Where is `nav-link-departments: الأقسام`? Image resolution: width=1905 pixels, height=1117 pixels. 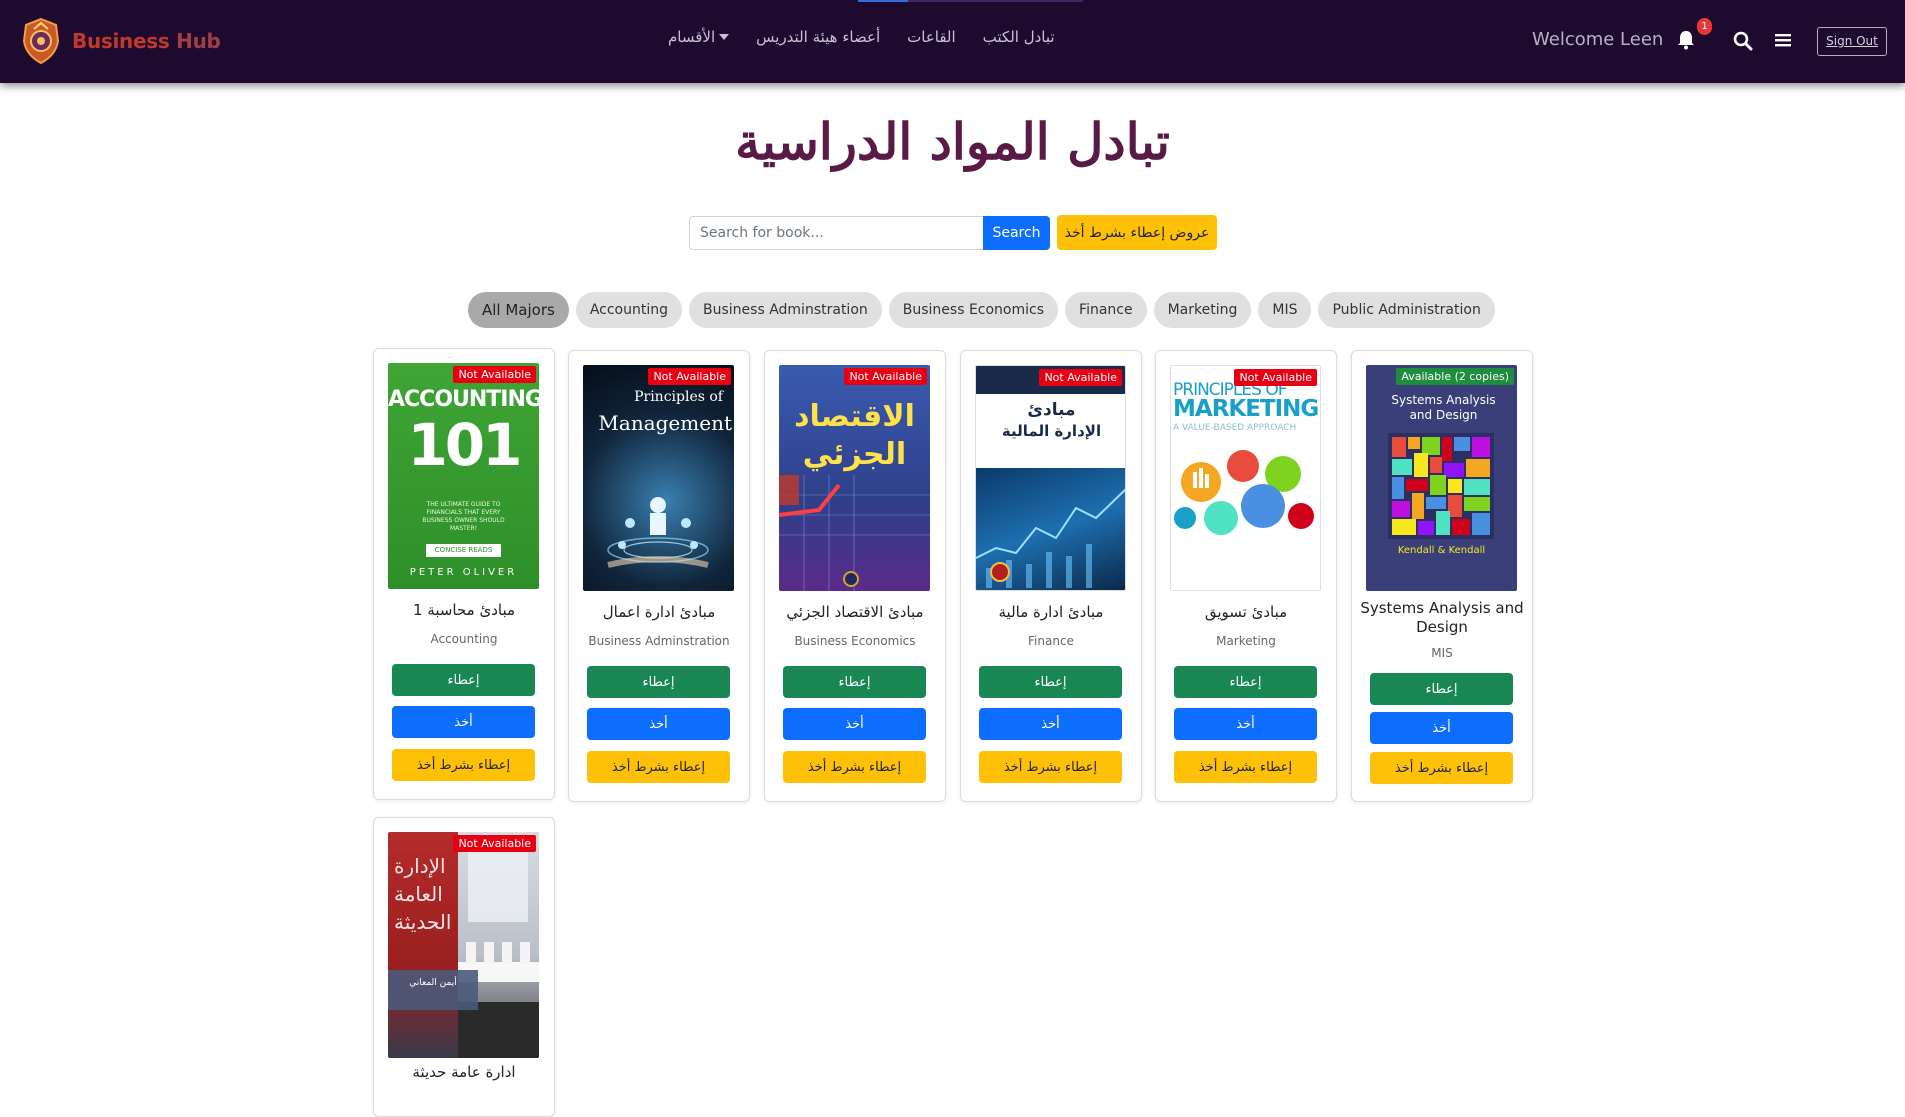 nav-link-departments: الأقسام is located at coordinates (699, 37).